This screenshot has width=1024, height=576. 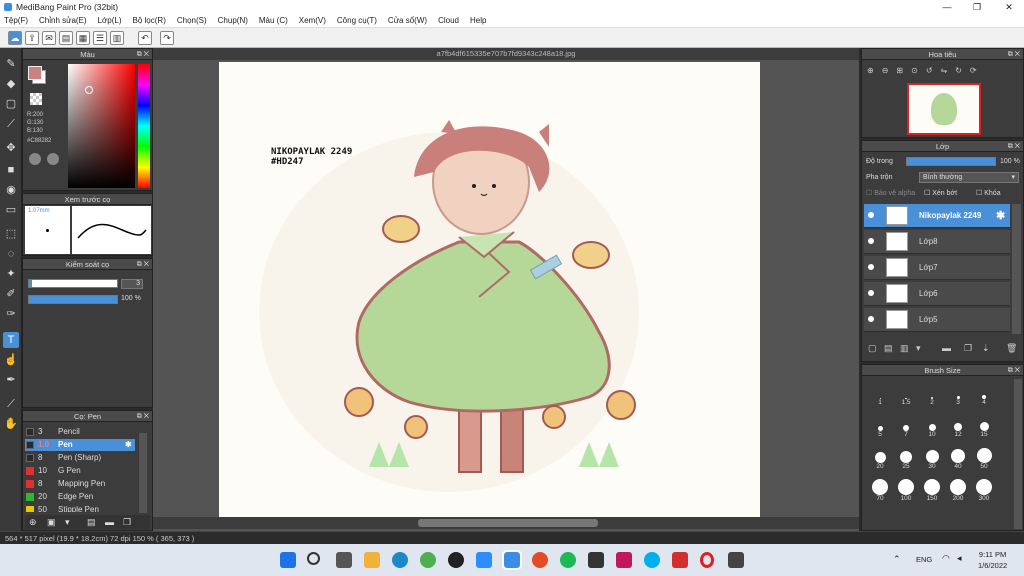 What do you see at coordinates (906, 426) in the screenshot?
I see `brush-size-option: 7` at bounding box center [906, 426].